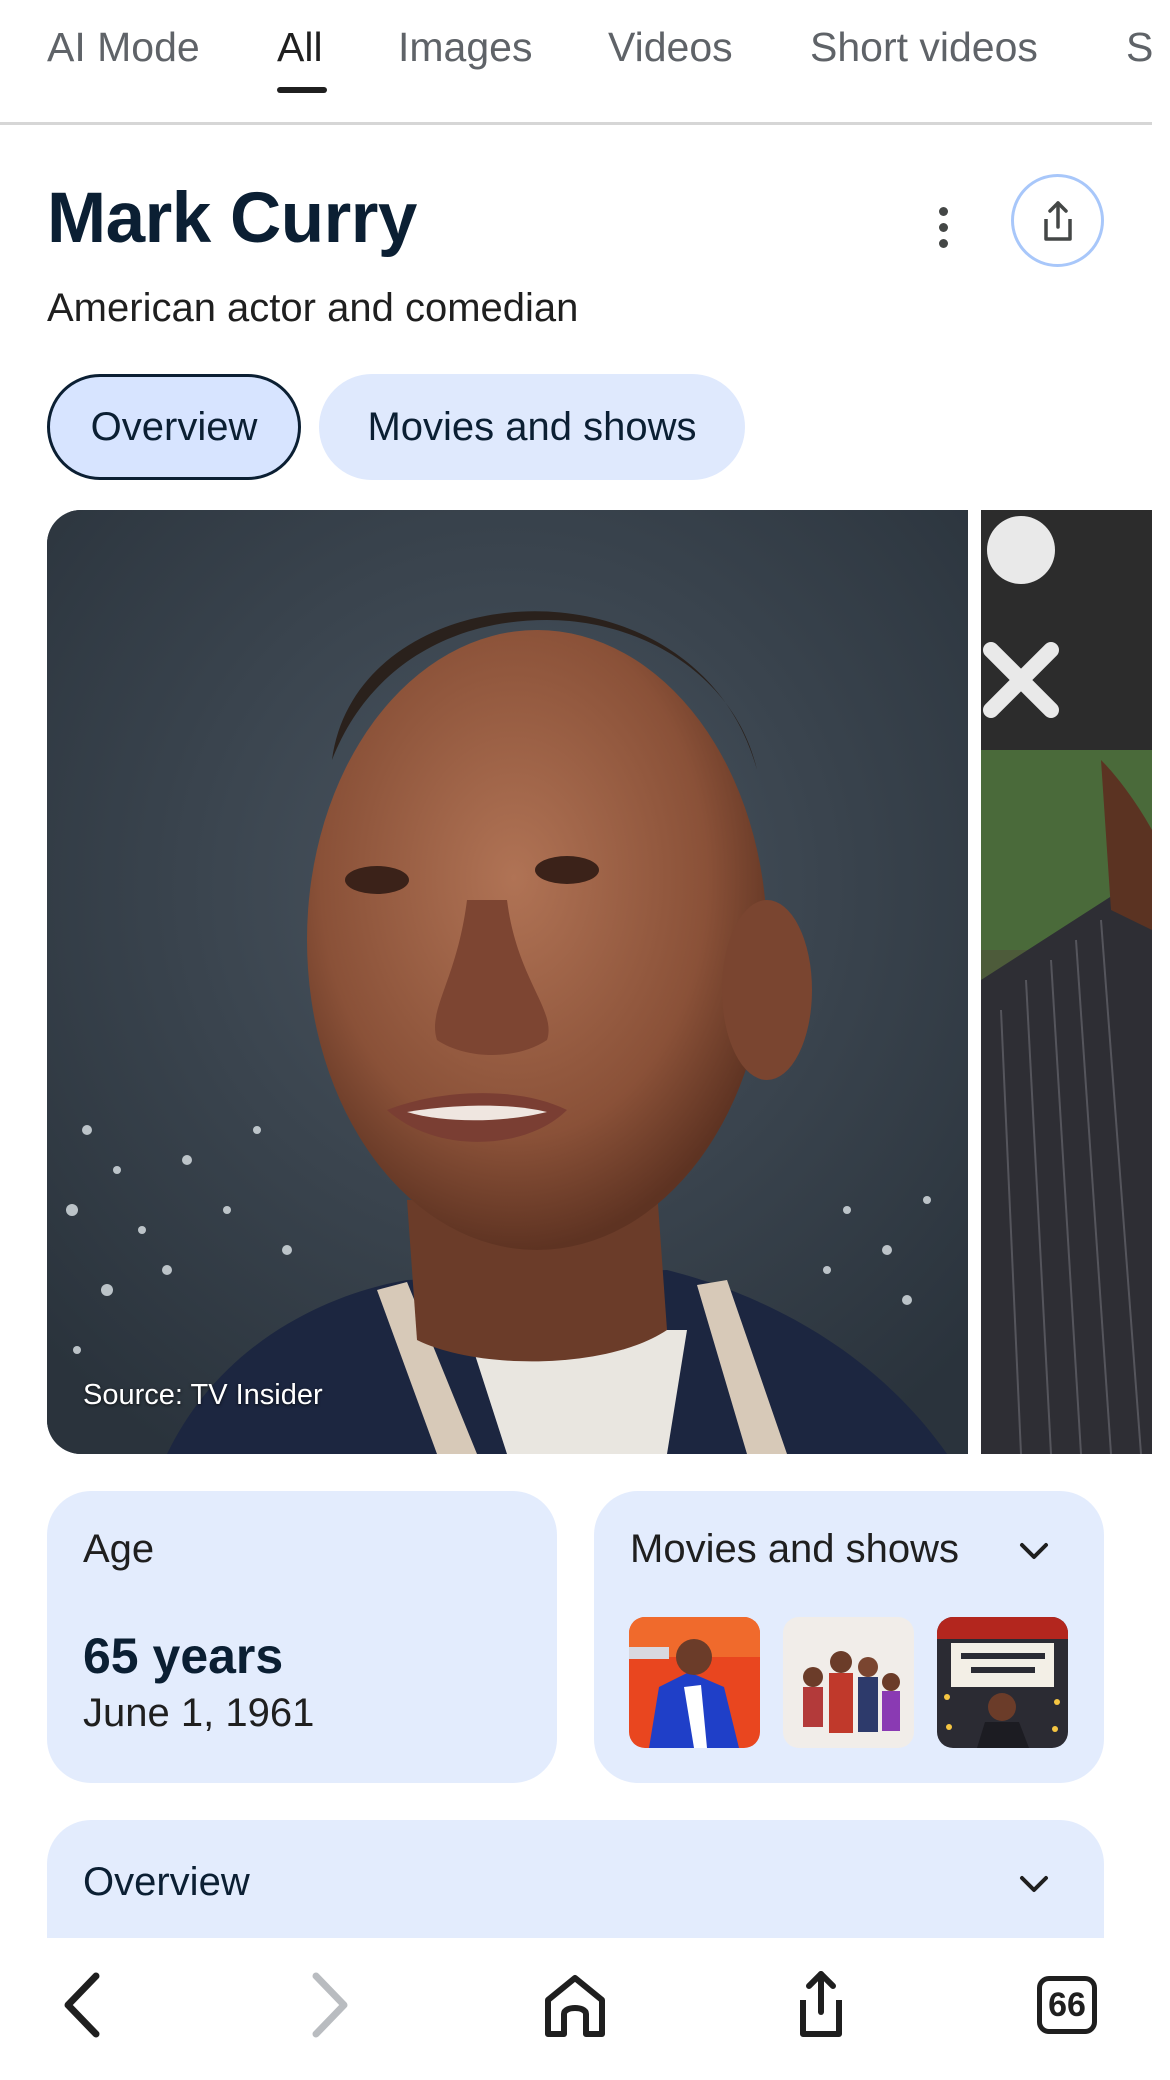 The height and width of the screenshot is (2080, 1170). What do you see at coordinates (313, 308) in the screenshot?
I see `entity-subtitle: American actor and comedian` at bounding box center [313, 308].